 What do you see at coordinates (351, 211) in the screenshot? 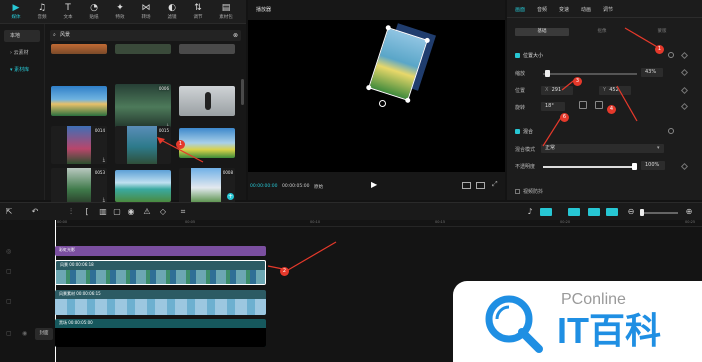
I see `timeline-toolbar: ⇱ ↶ ⫶ [ ▥ ▢ ◉ ⚠ ◇ ⌗ ♪ ⊖ ⊕` at bounding box center [351, 211].